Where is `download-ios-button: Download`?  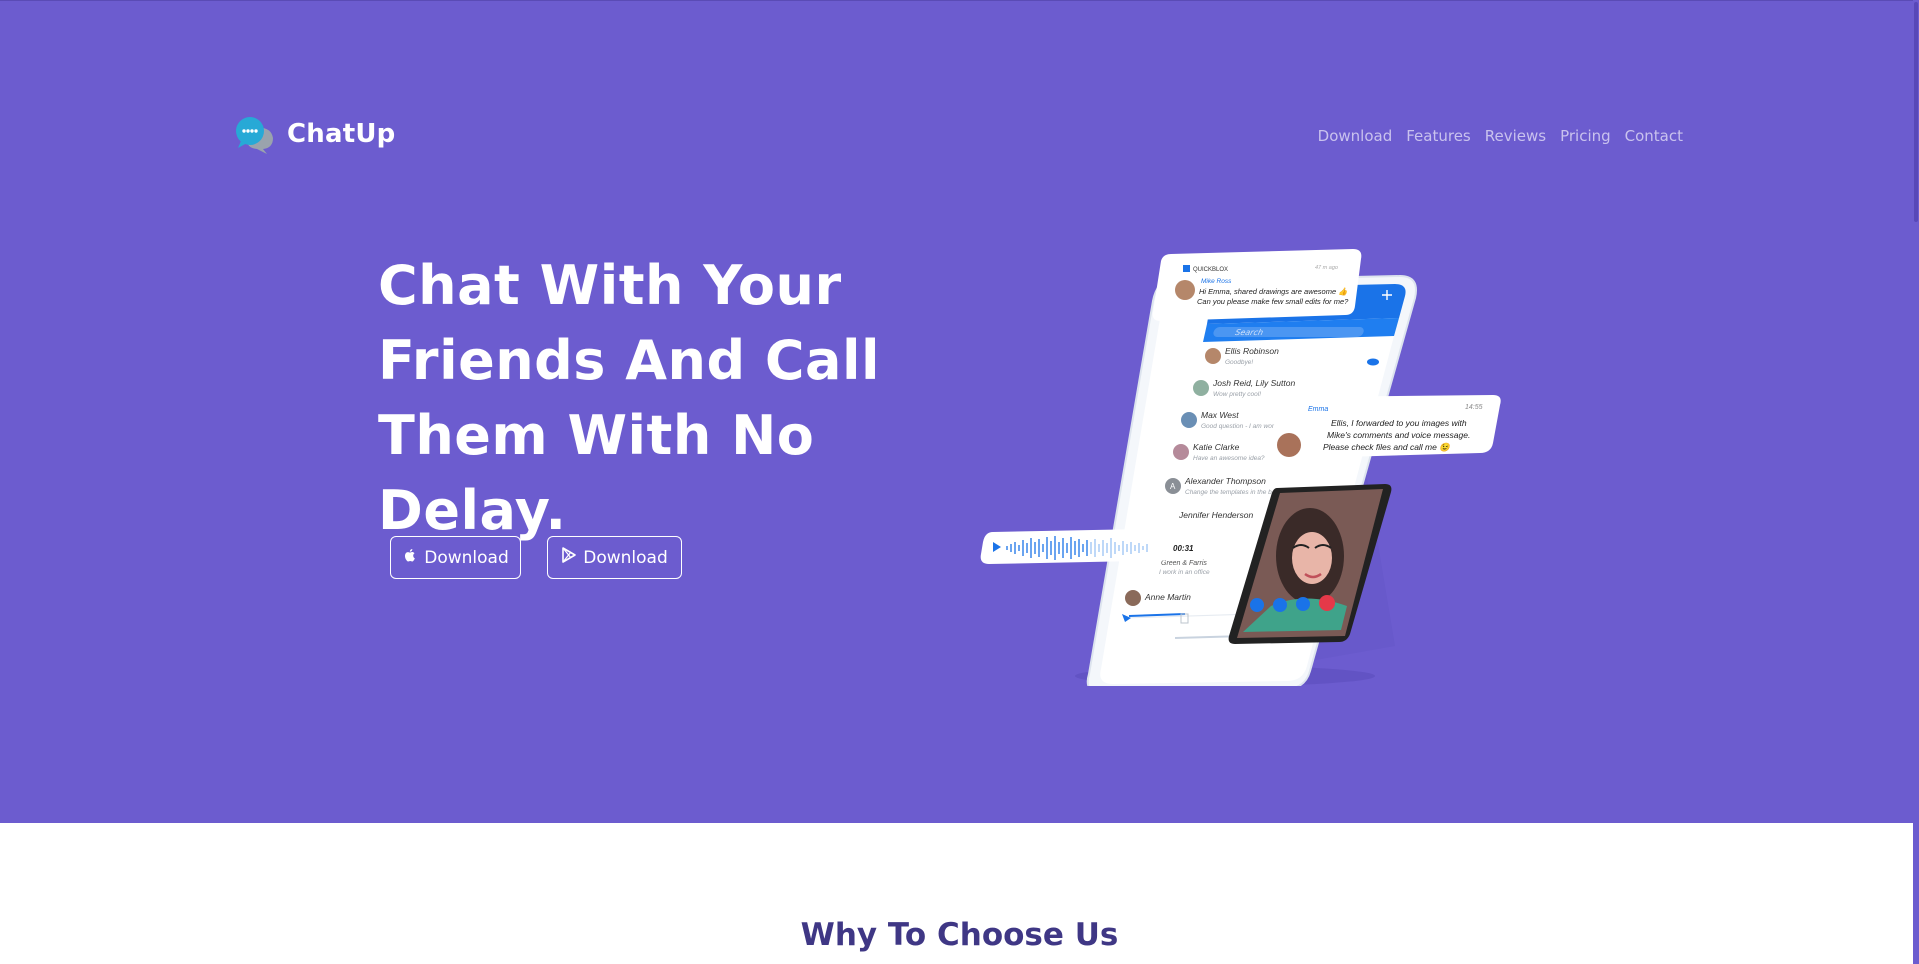
download-ios-button: Download is located at coordinates (455, 557).